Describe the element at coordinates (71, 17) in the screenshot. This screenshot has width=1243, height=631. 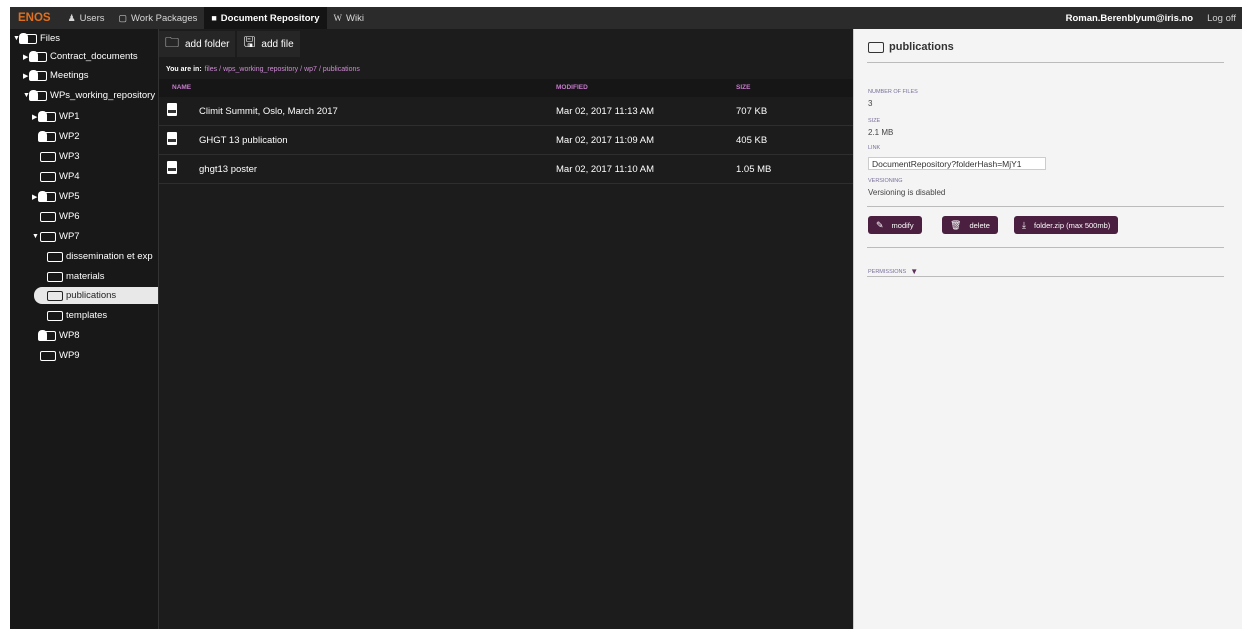
I see `users-icon: ♟` at that location.